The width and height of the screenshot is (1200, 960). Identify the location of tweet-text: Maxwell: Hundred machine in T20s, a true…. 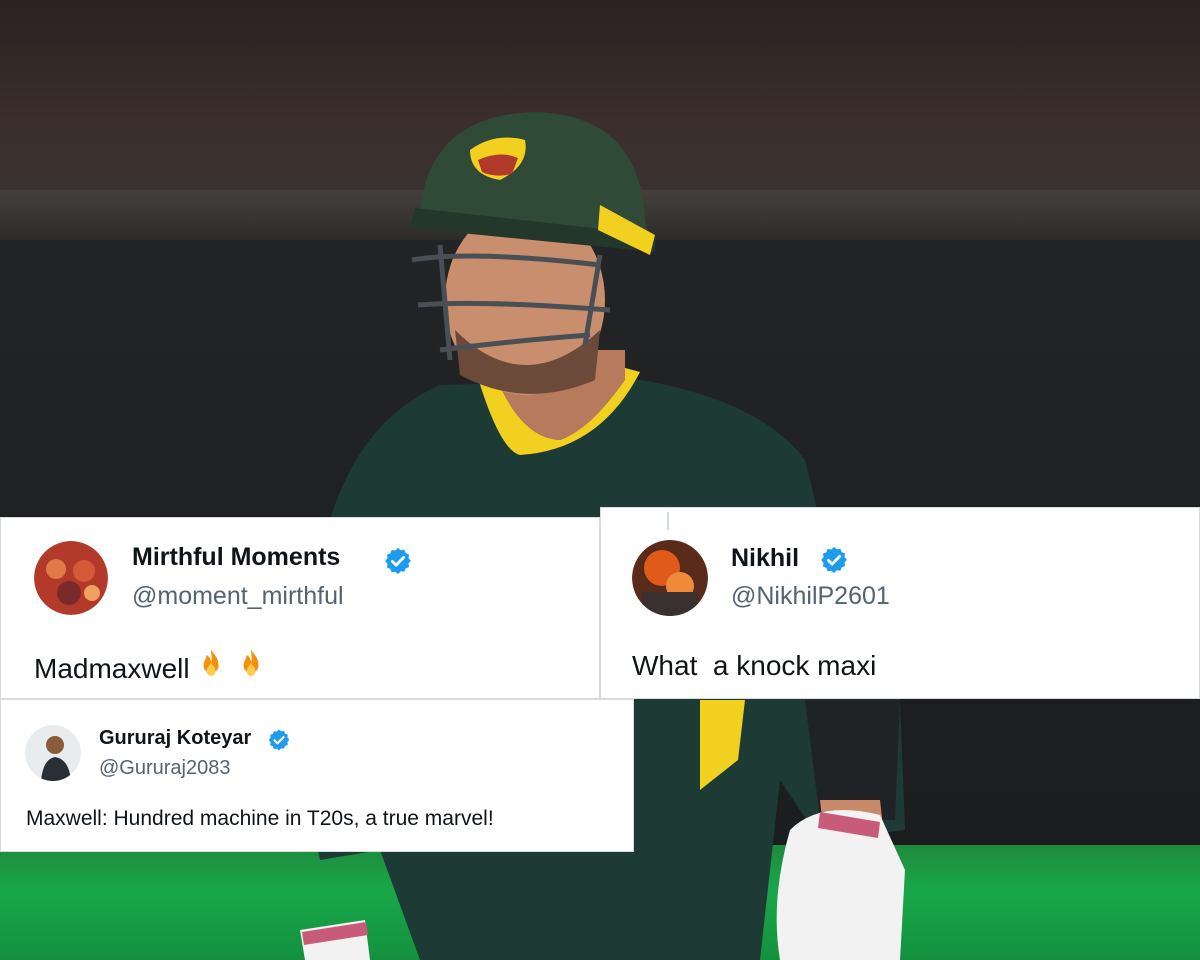
(260, 818).